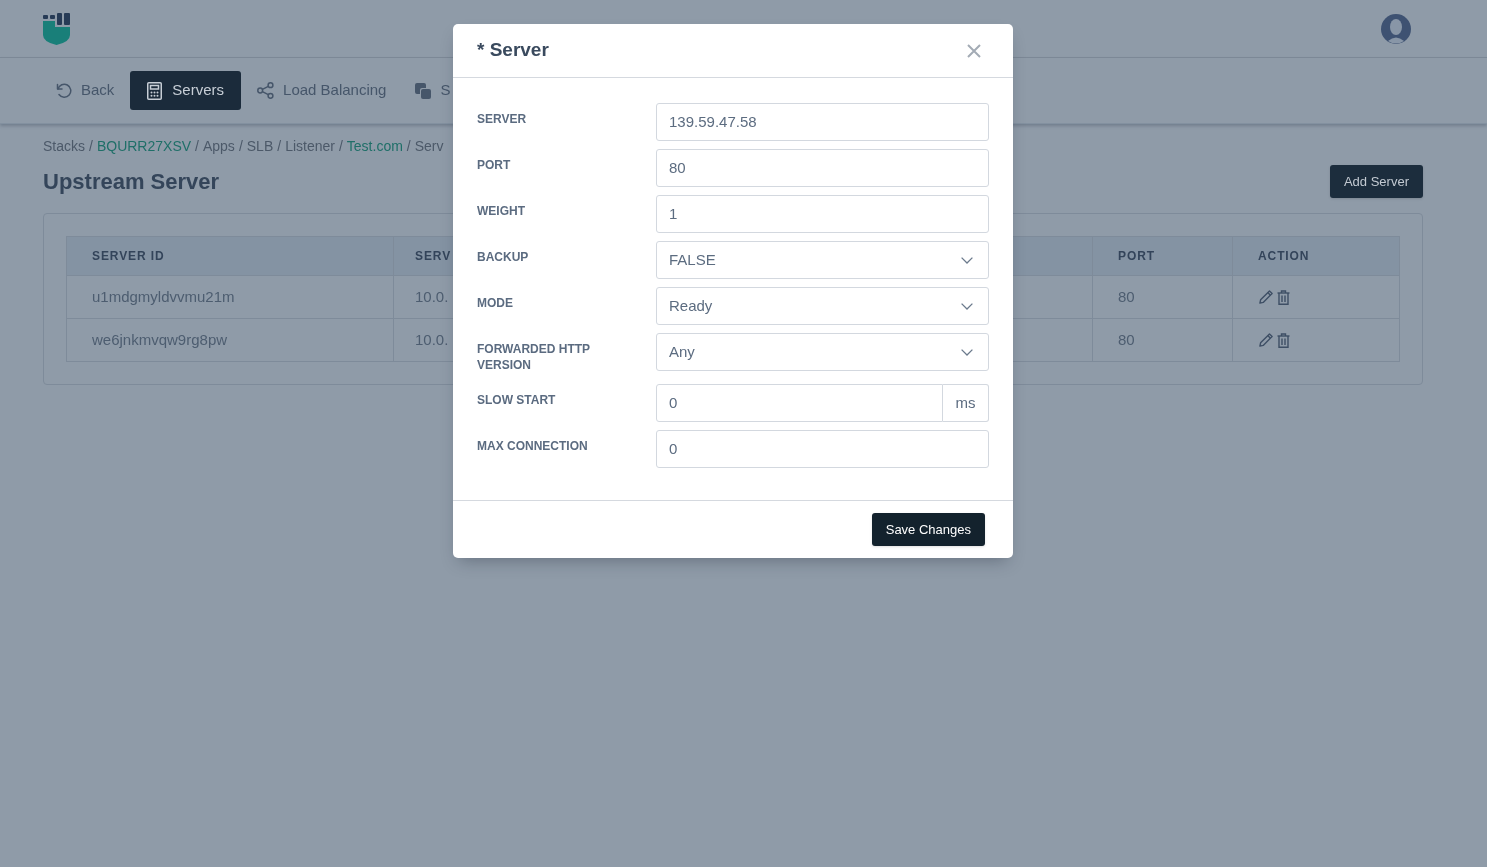  What do you see at coordinates (155, 90) in the screenshot?
I see `calculator-icon` at bounding box center [155, 90].